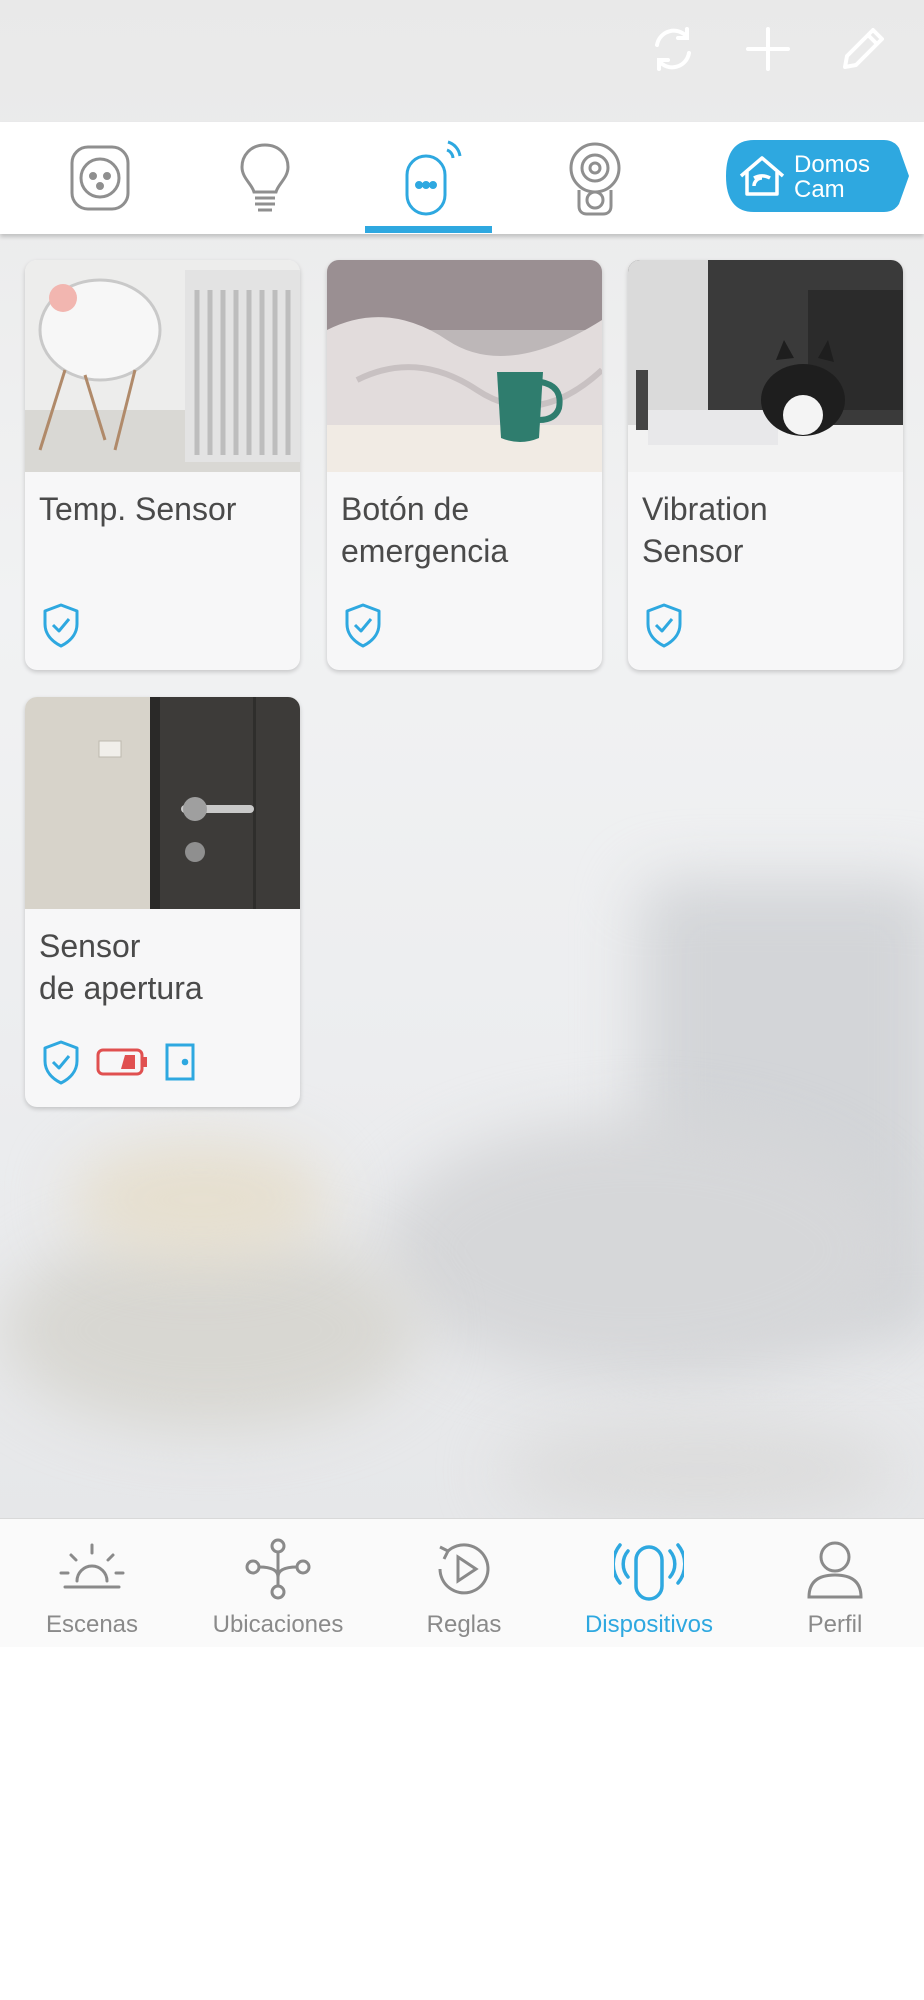 The width and height of the screenshot is (924, 2000). I want to click on nav-perfil: Perfil, so click(835, 1583).